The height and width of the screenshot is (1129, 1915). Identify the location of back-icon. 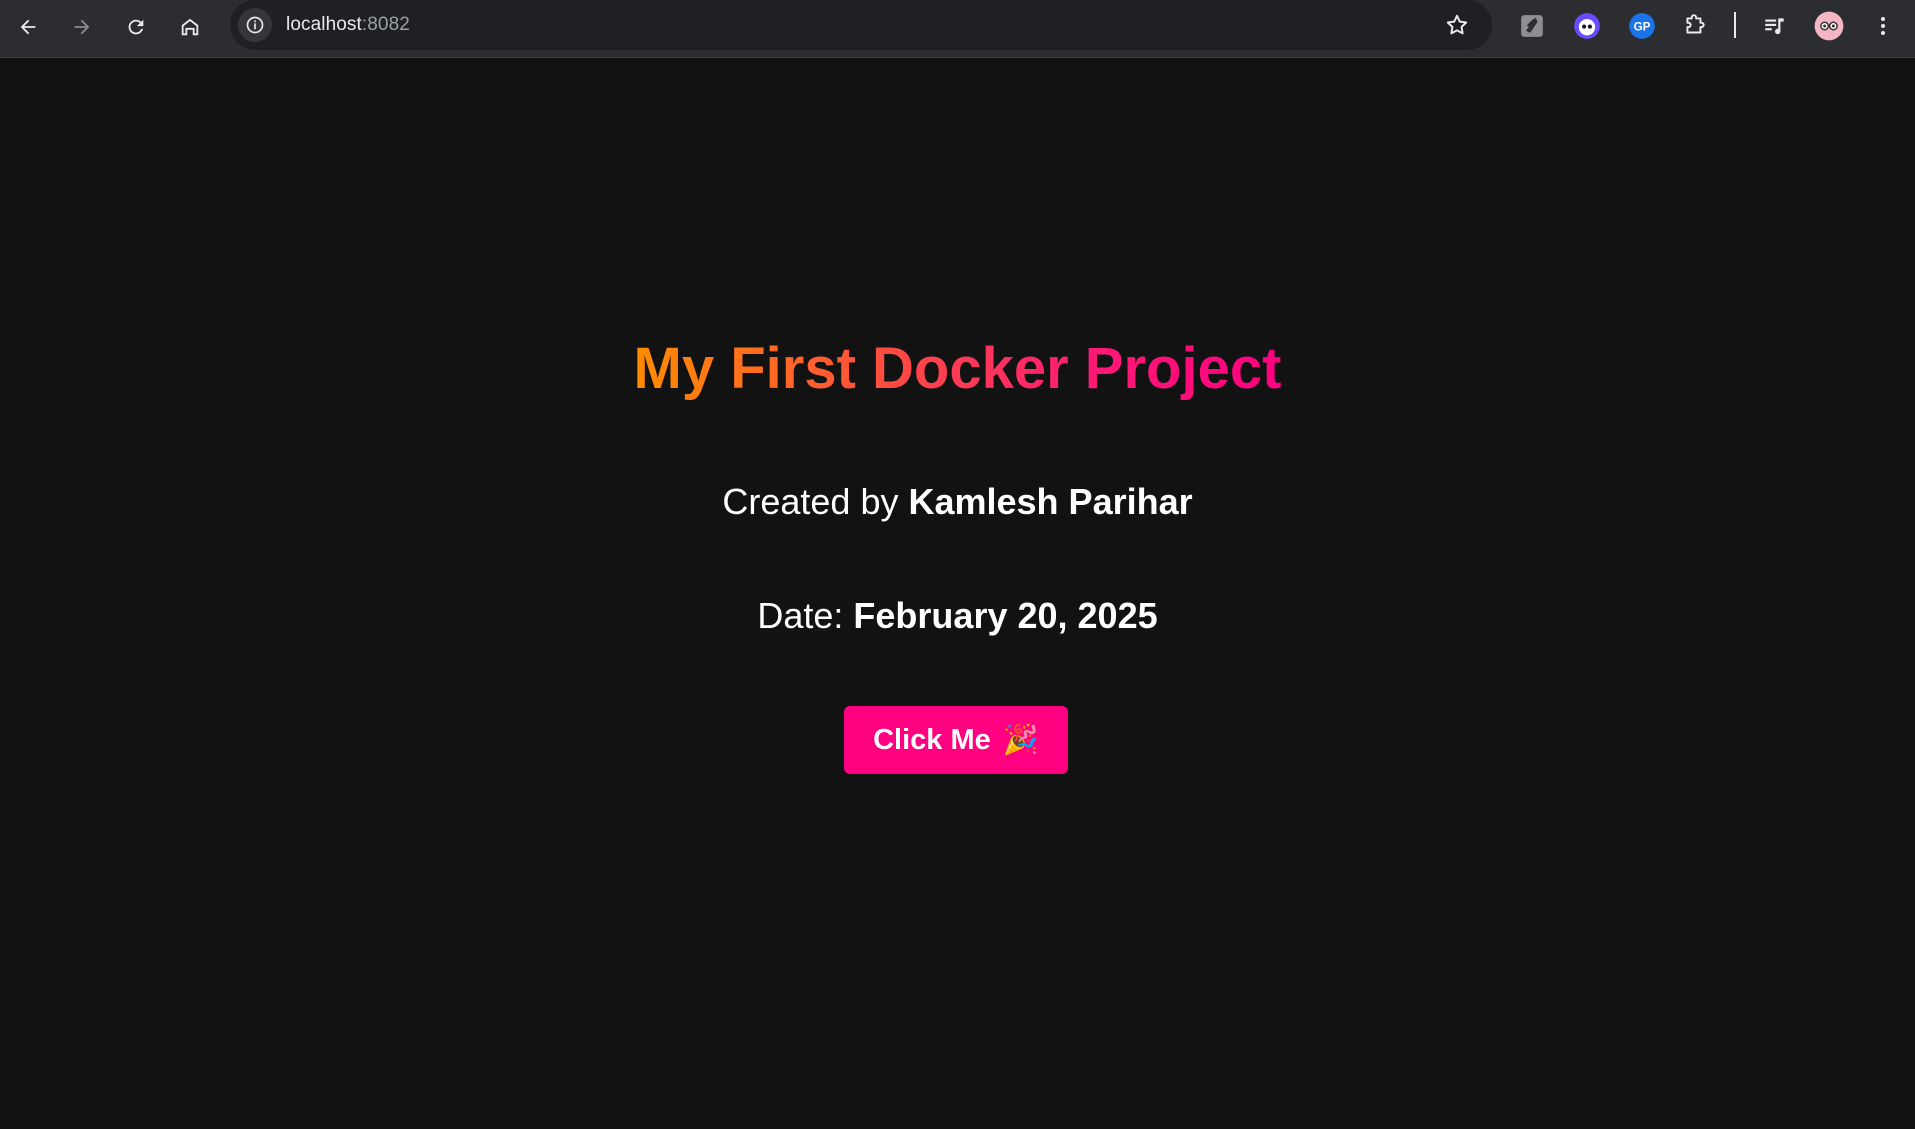
(28, 27).